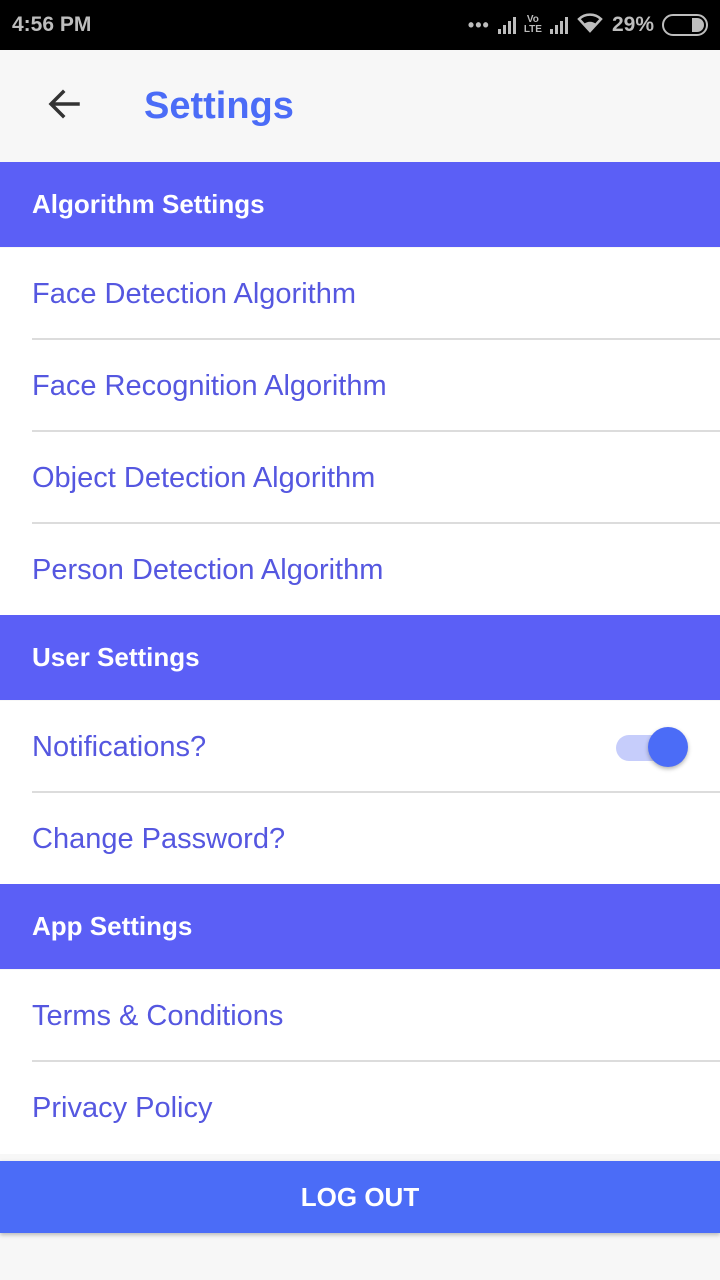  What do you see at coordinates (204, 477) in the screenshot?
I see `setting-item-label: Object Detection Algorithm` at bounding box center [204, 477].